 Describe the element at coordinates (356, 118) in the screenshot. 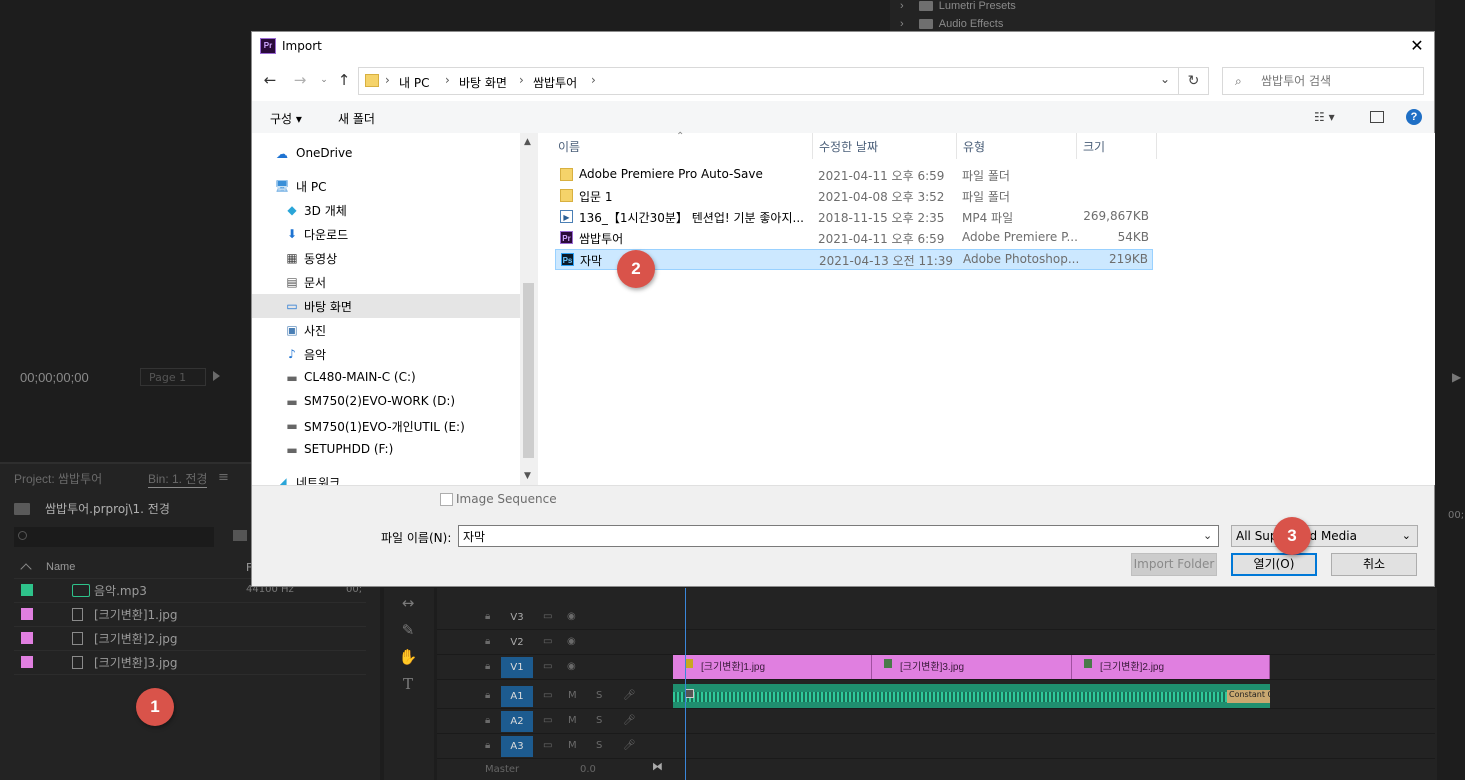

I see `new-folder-button: 새 폴더` at that location.